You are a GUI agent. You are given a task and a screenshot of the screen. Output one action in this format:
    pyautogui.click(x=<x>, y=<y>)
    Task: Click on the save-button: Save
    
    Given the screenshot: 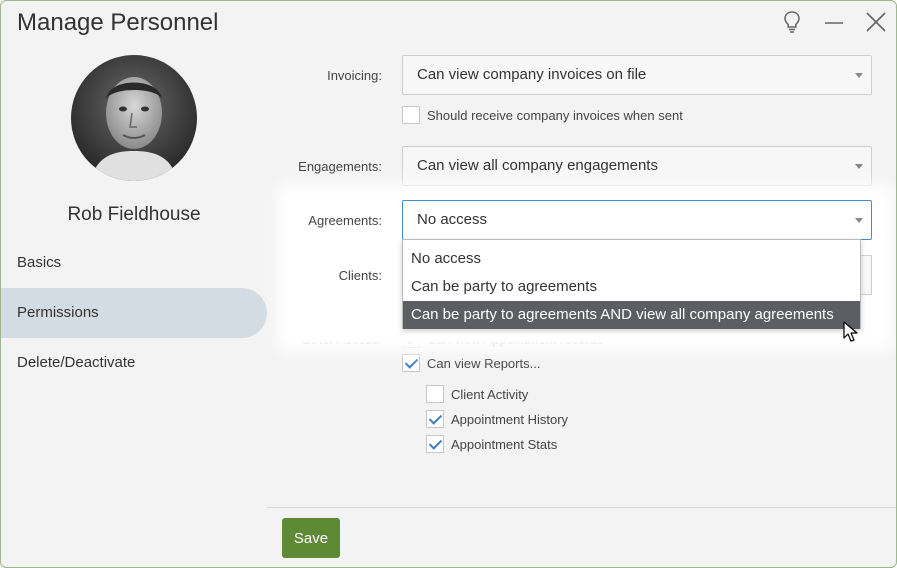 What is the action you would take?
    pyautogui.click(x=311, y=538)
    